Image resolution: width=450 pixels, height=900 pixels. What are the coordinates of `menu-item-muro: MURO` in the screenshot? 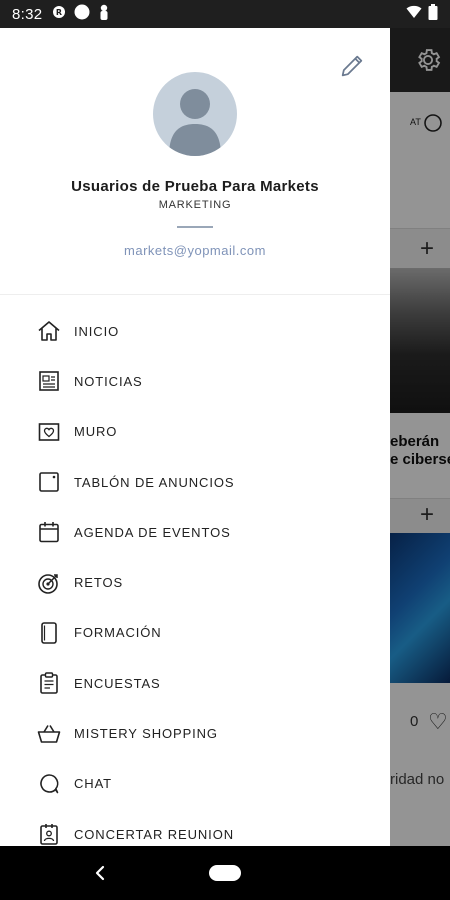 It's located at (195, 432).